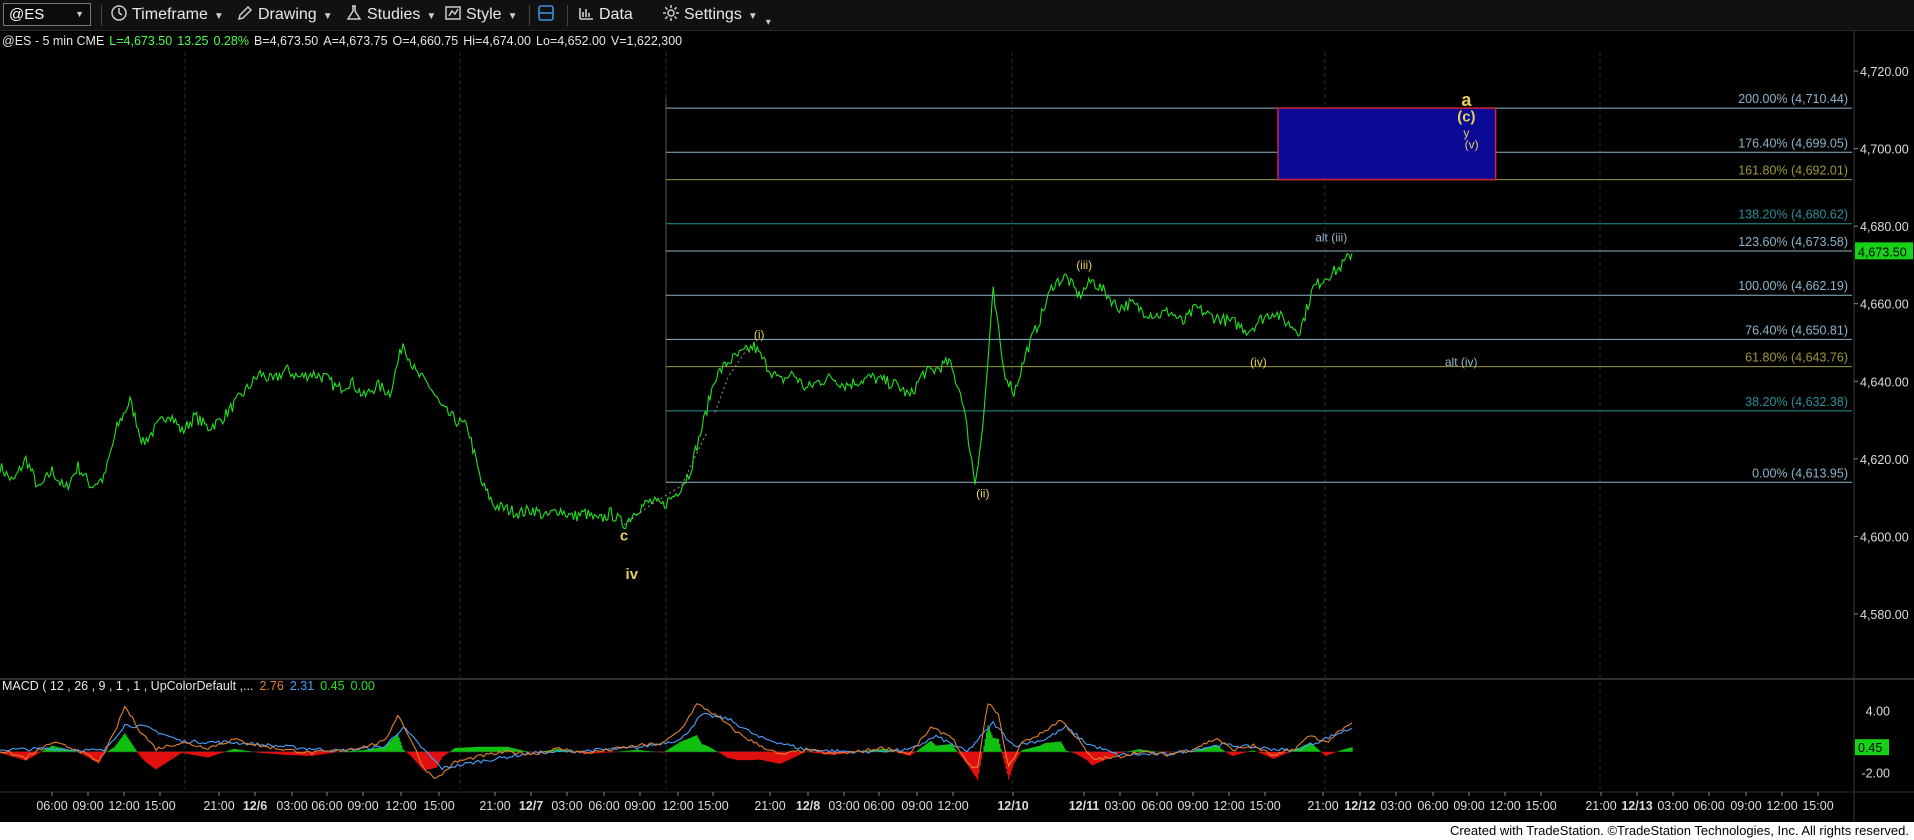 Image resolution: width=1914 pixels, height=840 pixels. Describe the element at coordinates (1884, 227) in the screenshot. I see `price-tick-label: 4,680.00` at that location.